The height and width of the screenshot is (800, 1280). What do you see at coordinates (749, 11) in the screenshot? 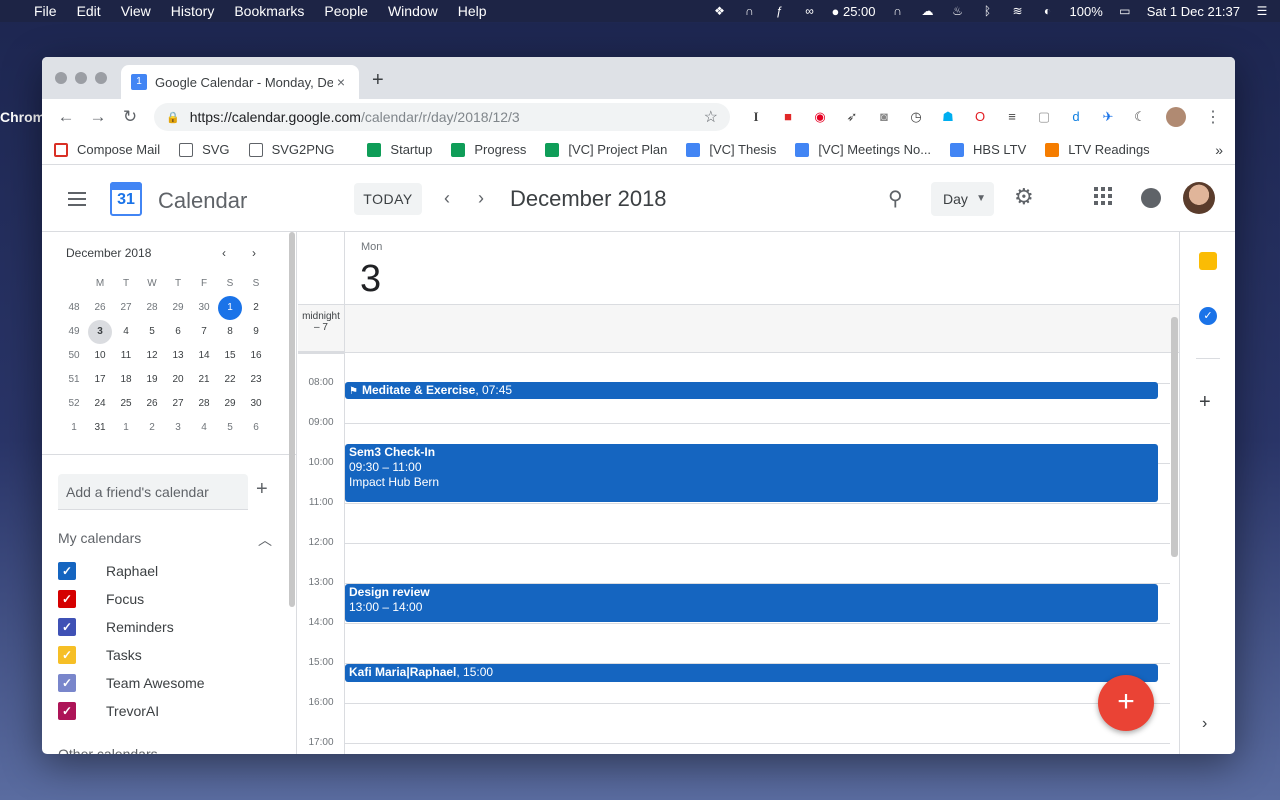
I see `alfred-icon: ∩` at bounding box center [749, 11].